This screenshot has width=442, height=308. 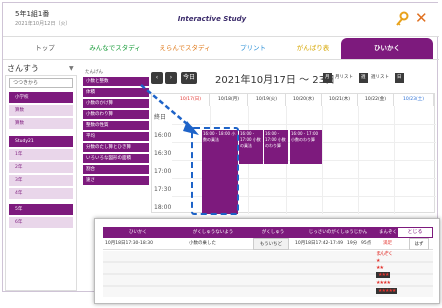 What do you see at coordinates (229, 100) in the screenshot?
I see `day-header: 10/18(月)` at bounding box center [229, 100].